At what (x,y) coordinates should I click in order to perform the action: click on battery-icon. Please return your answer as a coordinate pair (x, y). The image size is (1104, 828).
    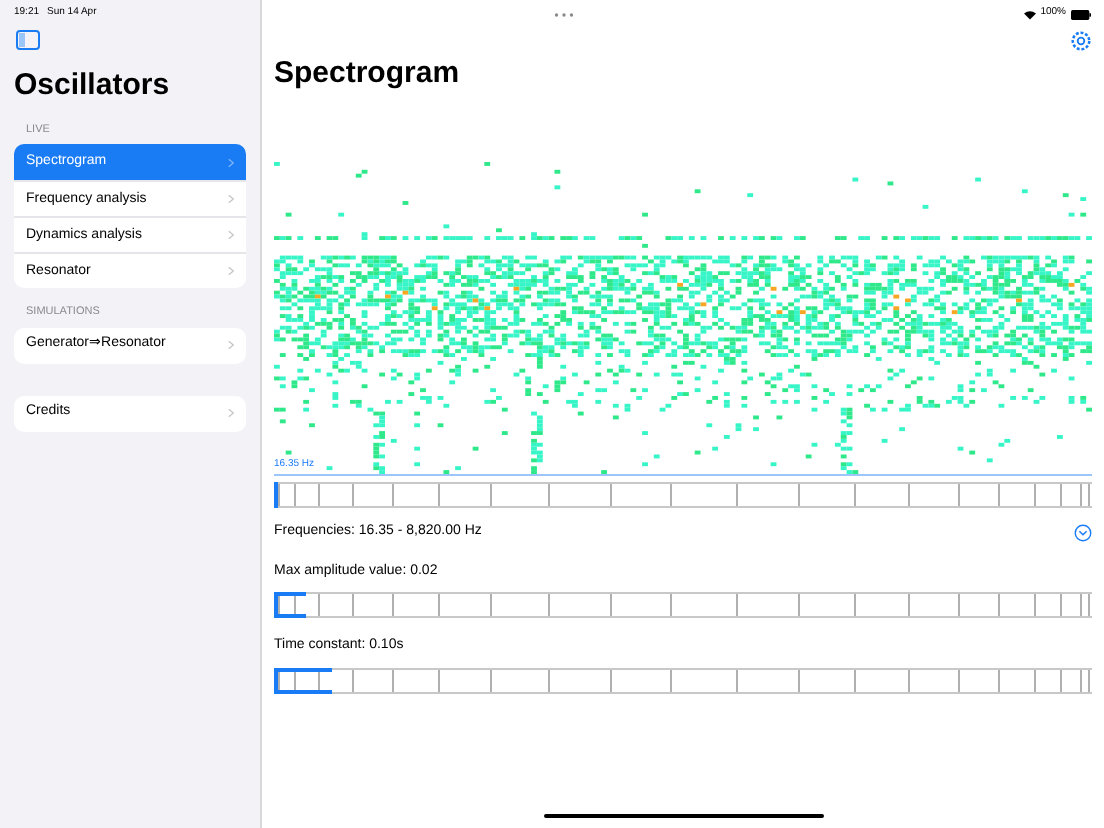
    Looking at the image, I should click on (1081, 14).